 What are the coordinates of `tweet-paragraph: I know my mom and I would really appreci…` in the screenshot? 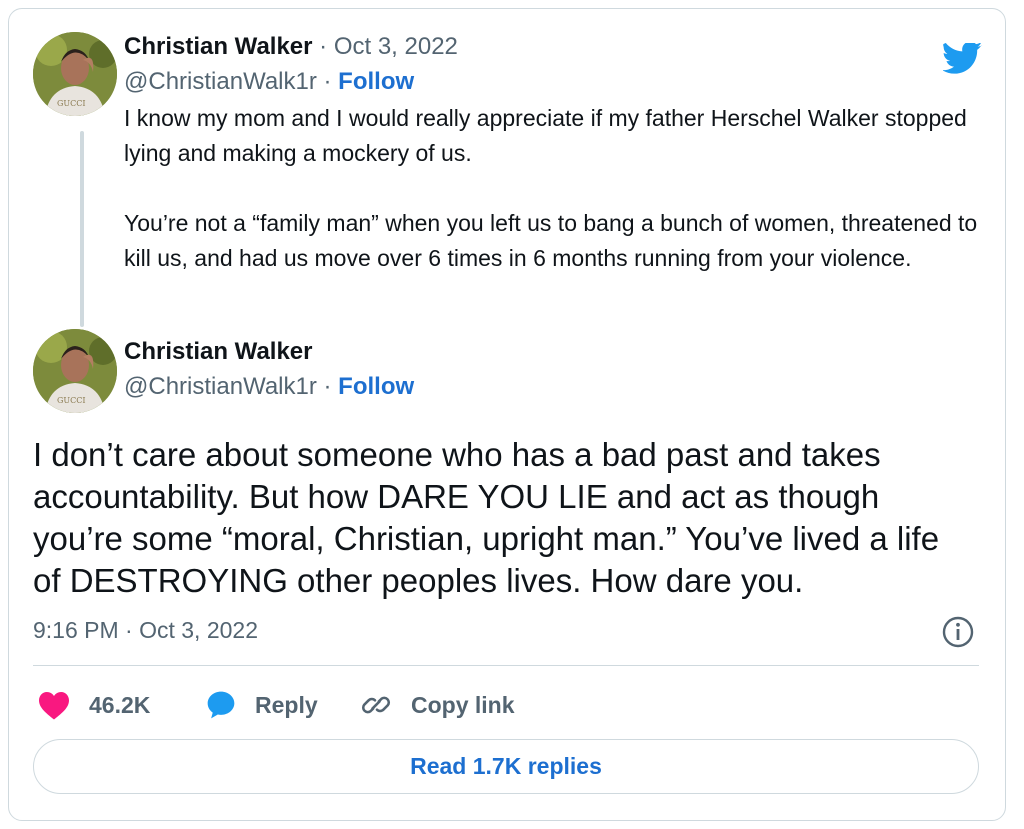 It's located at (545, 135).